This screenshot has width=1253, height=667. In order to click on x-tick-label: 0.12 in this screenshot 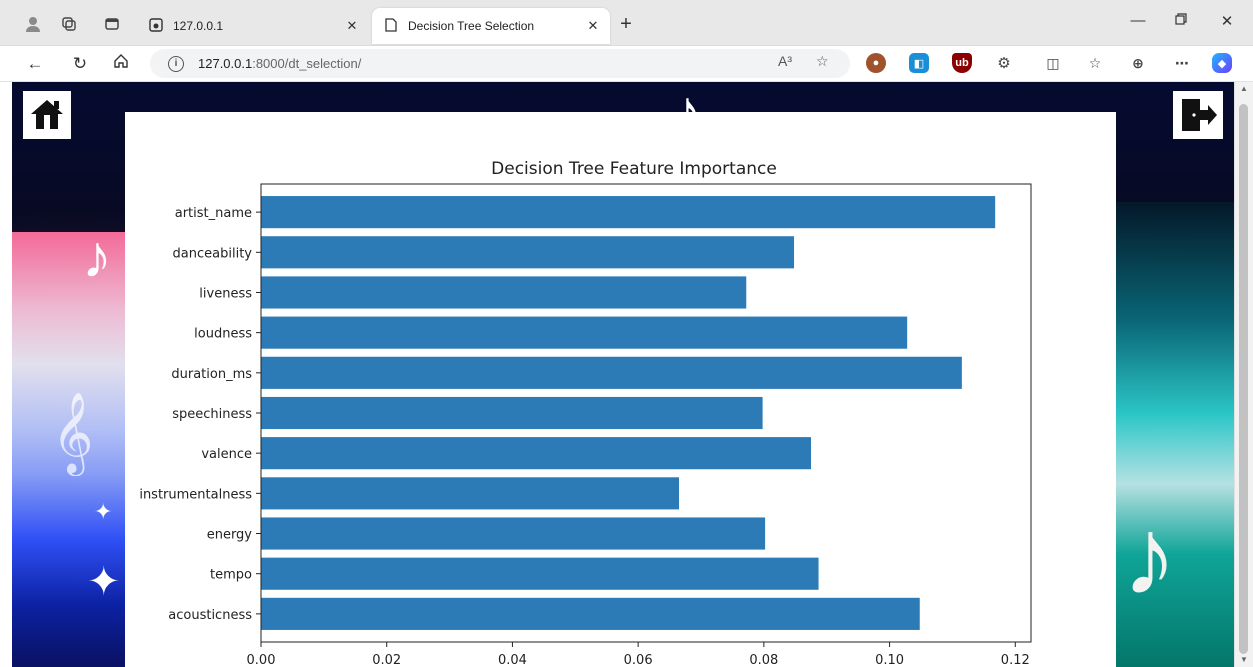, I will do `click(1015, 660)`.